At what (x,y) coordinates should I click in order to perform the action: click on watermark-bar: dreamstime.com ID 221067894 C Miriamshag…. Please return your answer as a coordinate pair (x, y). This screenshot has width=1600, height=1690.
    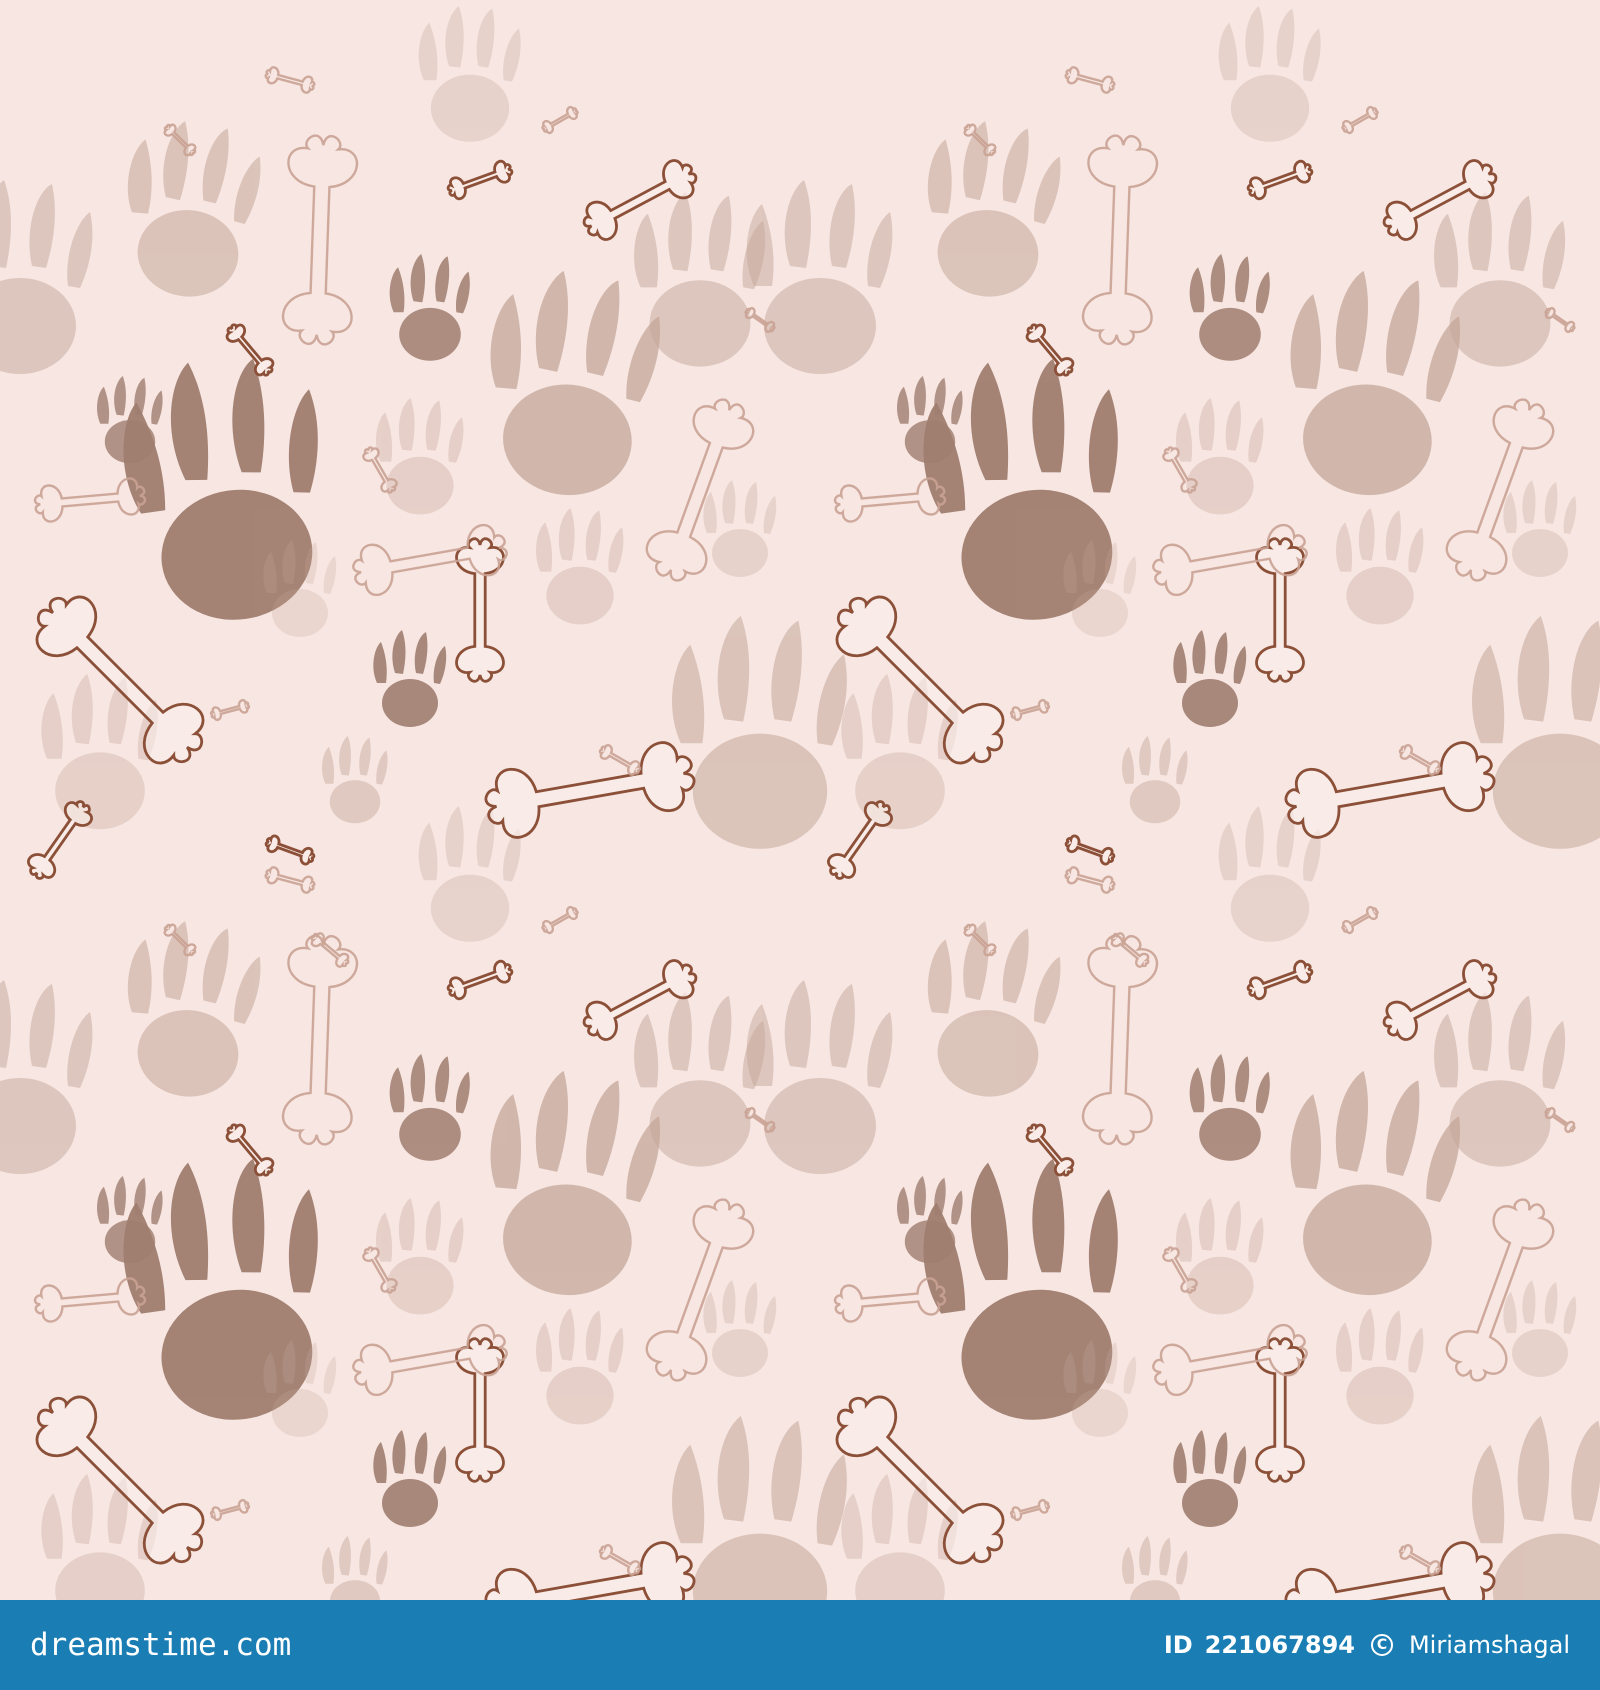
    Looking at the image, I should click on (800, 1645).